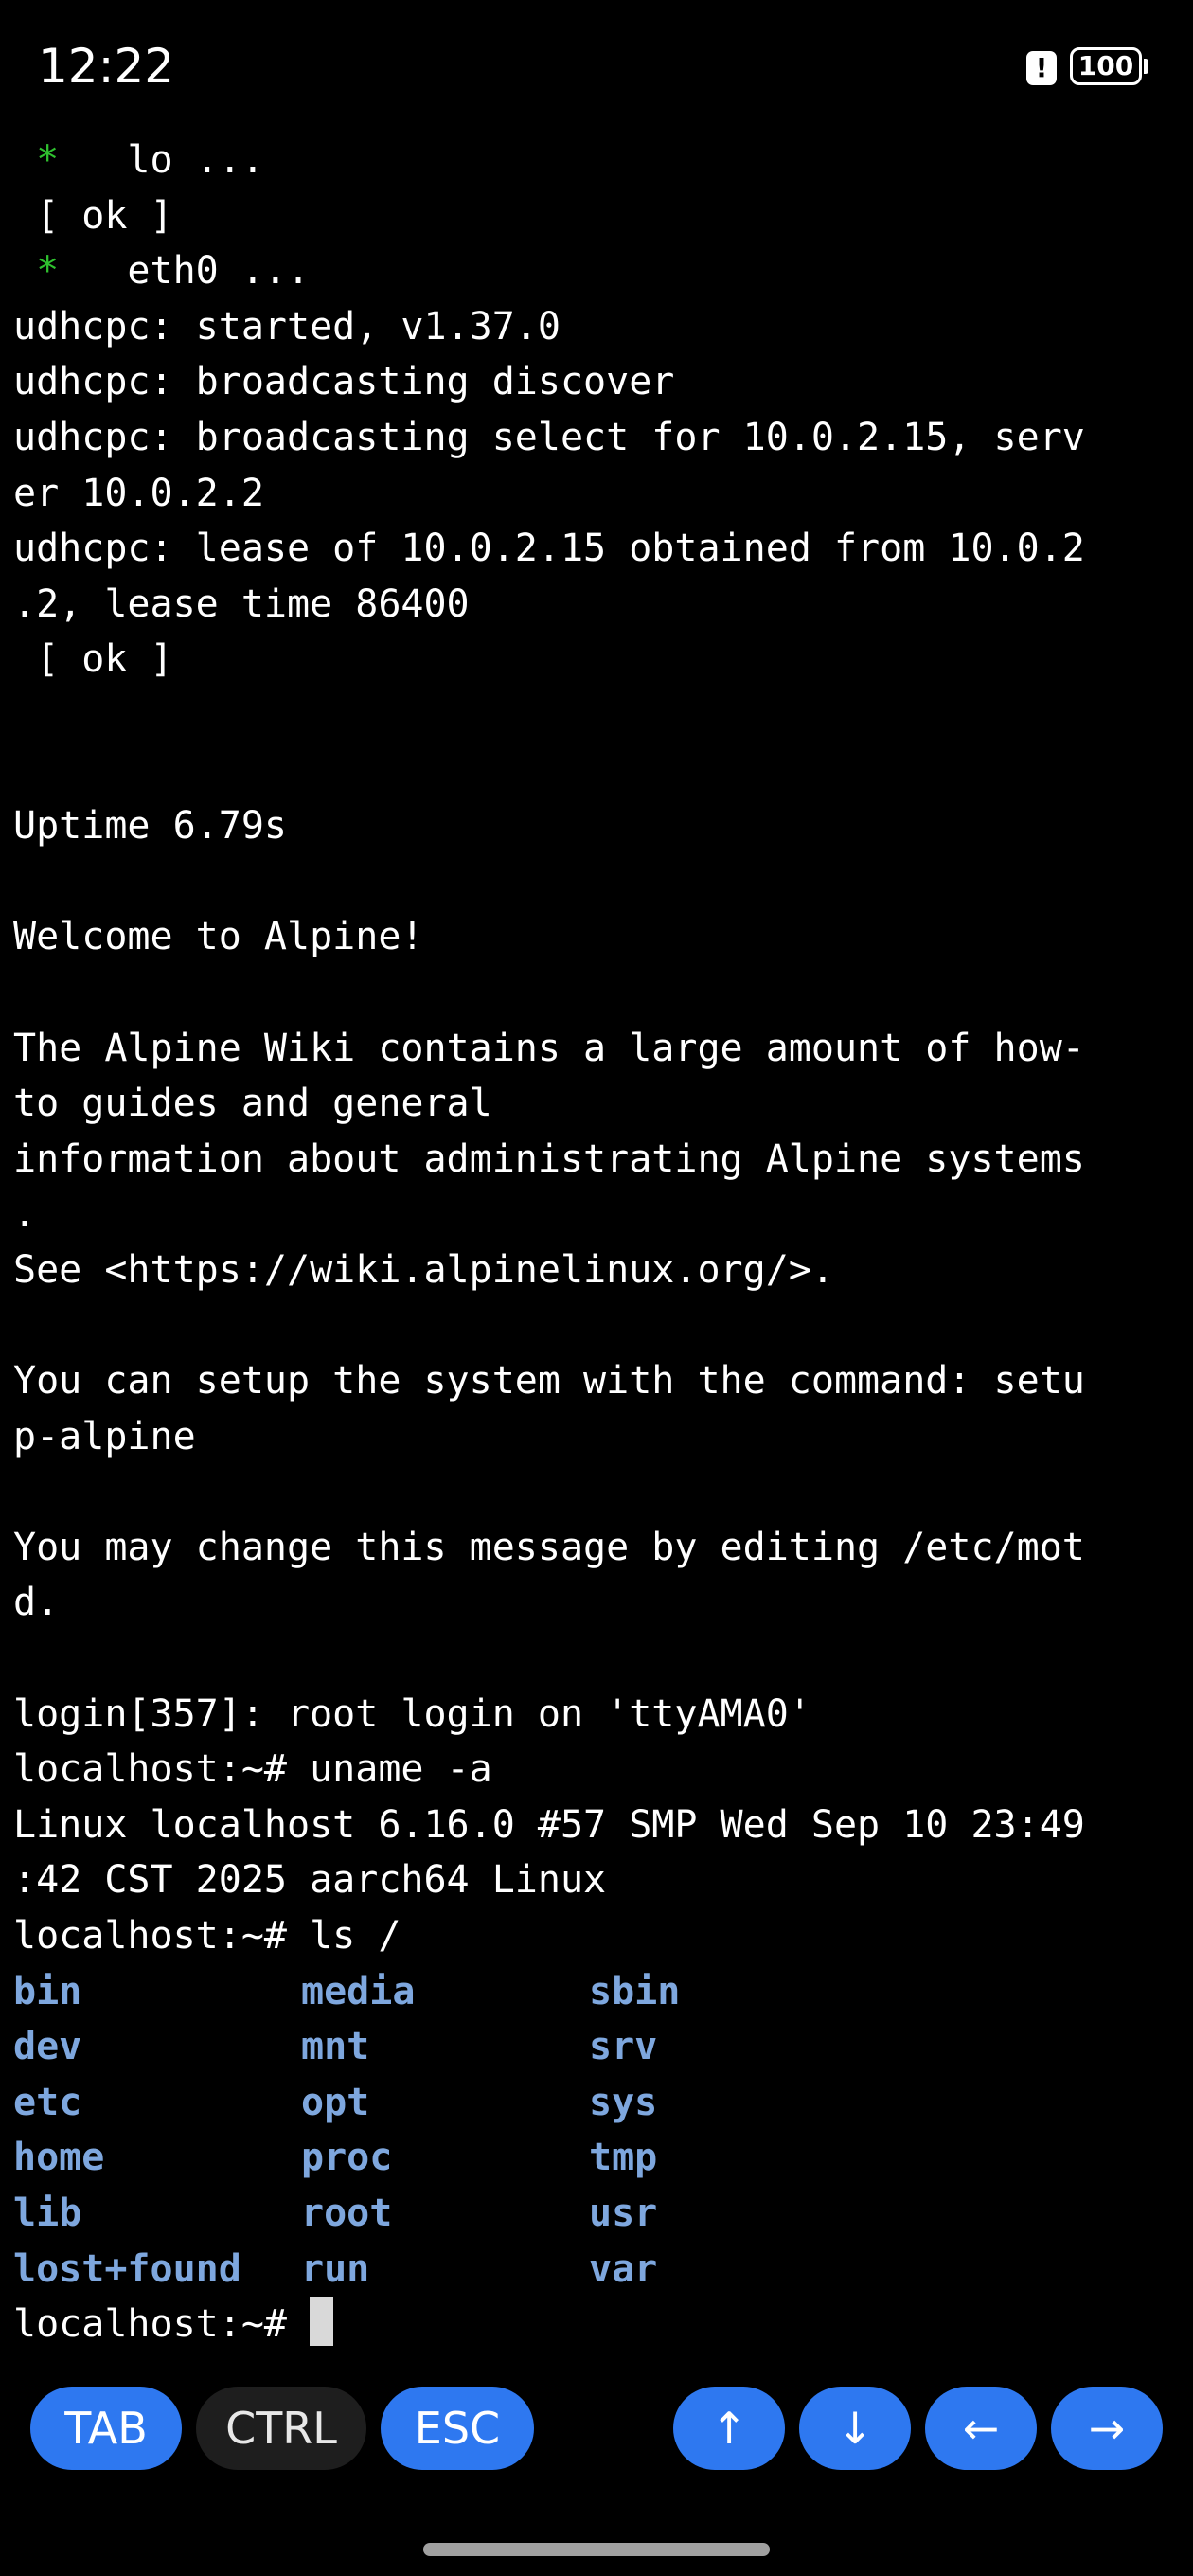 The height and width of the screenshot is (2576, 1193). Describe the element at coordinates (36, 1603) in the screenshot. I see `terminal-line-text: d.` at that location.